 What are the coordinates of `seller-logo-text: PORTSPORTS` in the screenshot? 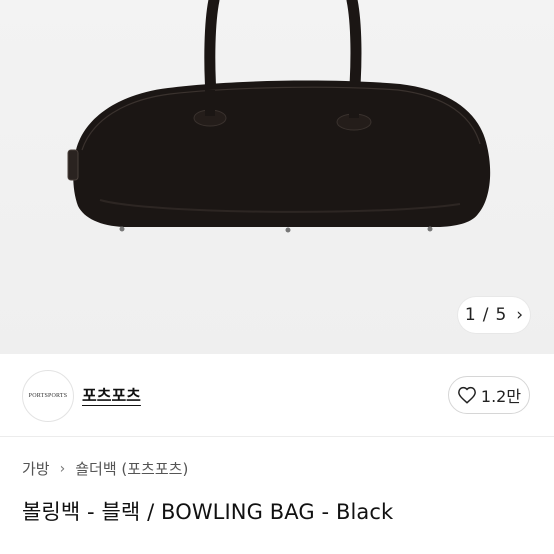 It's located at (48, 396).